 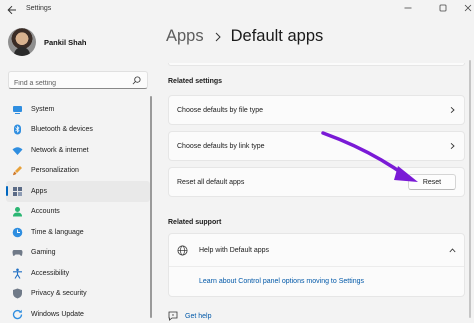 What do you see at coordinates (17, 191) in the screenshot?
I see `apps-icon` at bounding box center [17, 191].